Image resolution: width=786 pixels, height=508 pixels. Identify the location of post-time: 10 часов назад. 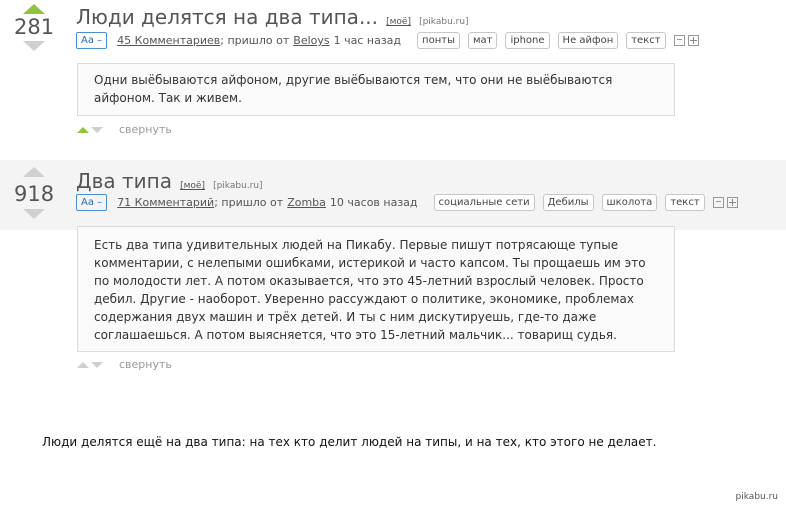
(373, 202).